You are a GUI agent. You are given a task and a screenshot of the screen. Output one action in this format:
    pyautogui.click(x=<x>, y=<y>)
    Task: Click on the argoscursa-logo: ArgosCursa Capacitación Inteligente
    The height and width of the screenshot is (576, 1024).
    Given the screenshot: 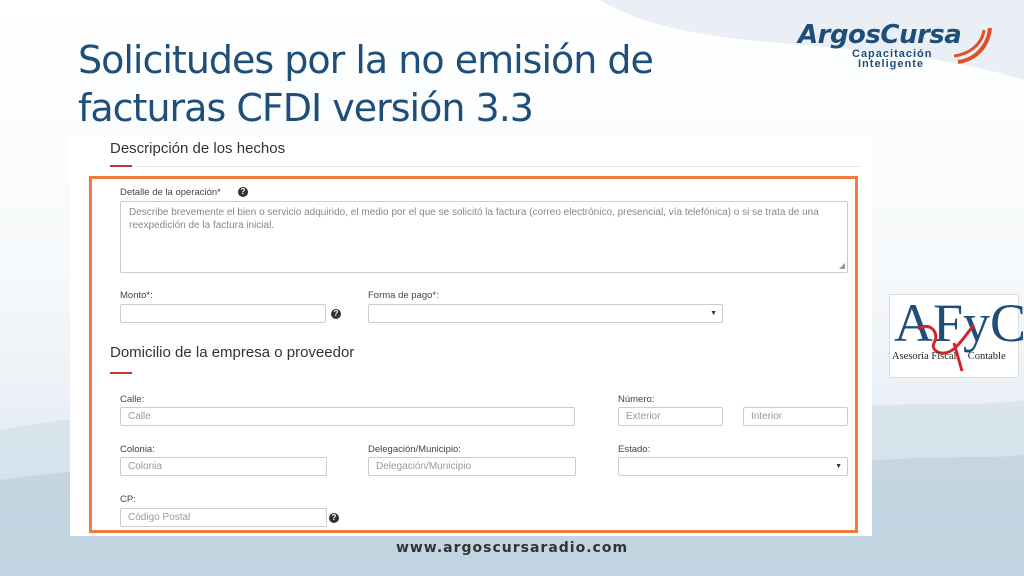 What is the action you would take?
    pyautogui.click(x=896, y=46)
    